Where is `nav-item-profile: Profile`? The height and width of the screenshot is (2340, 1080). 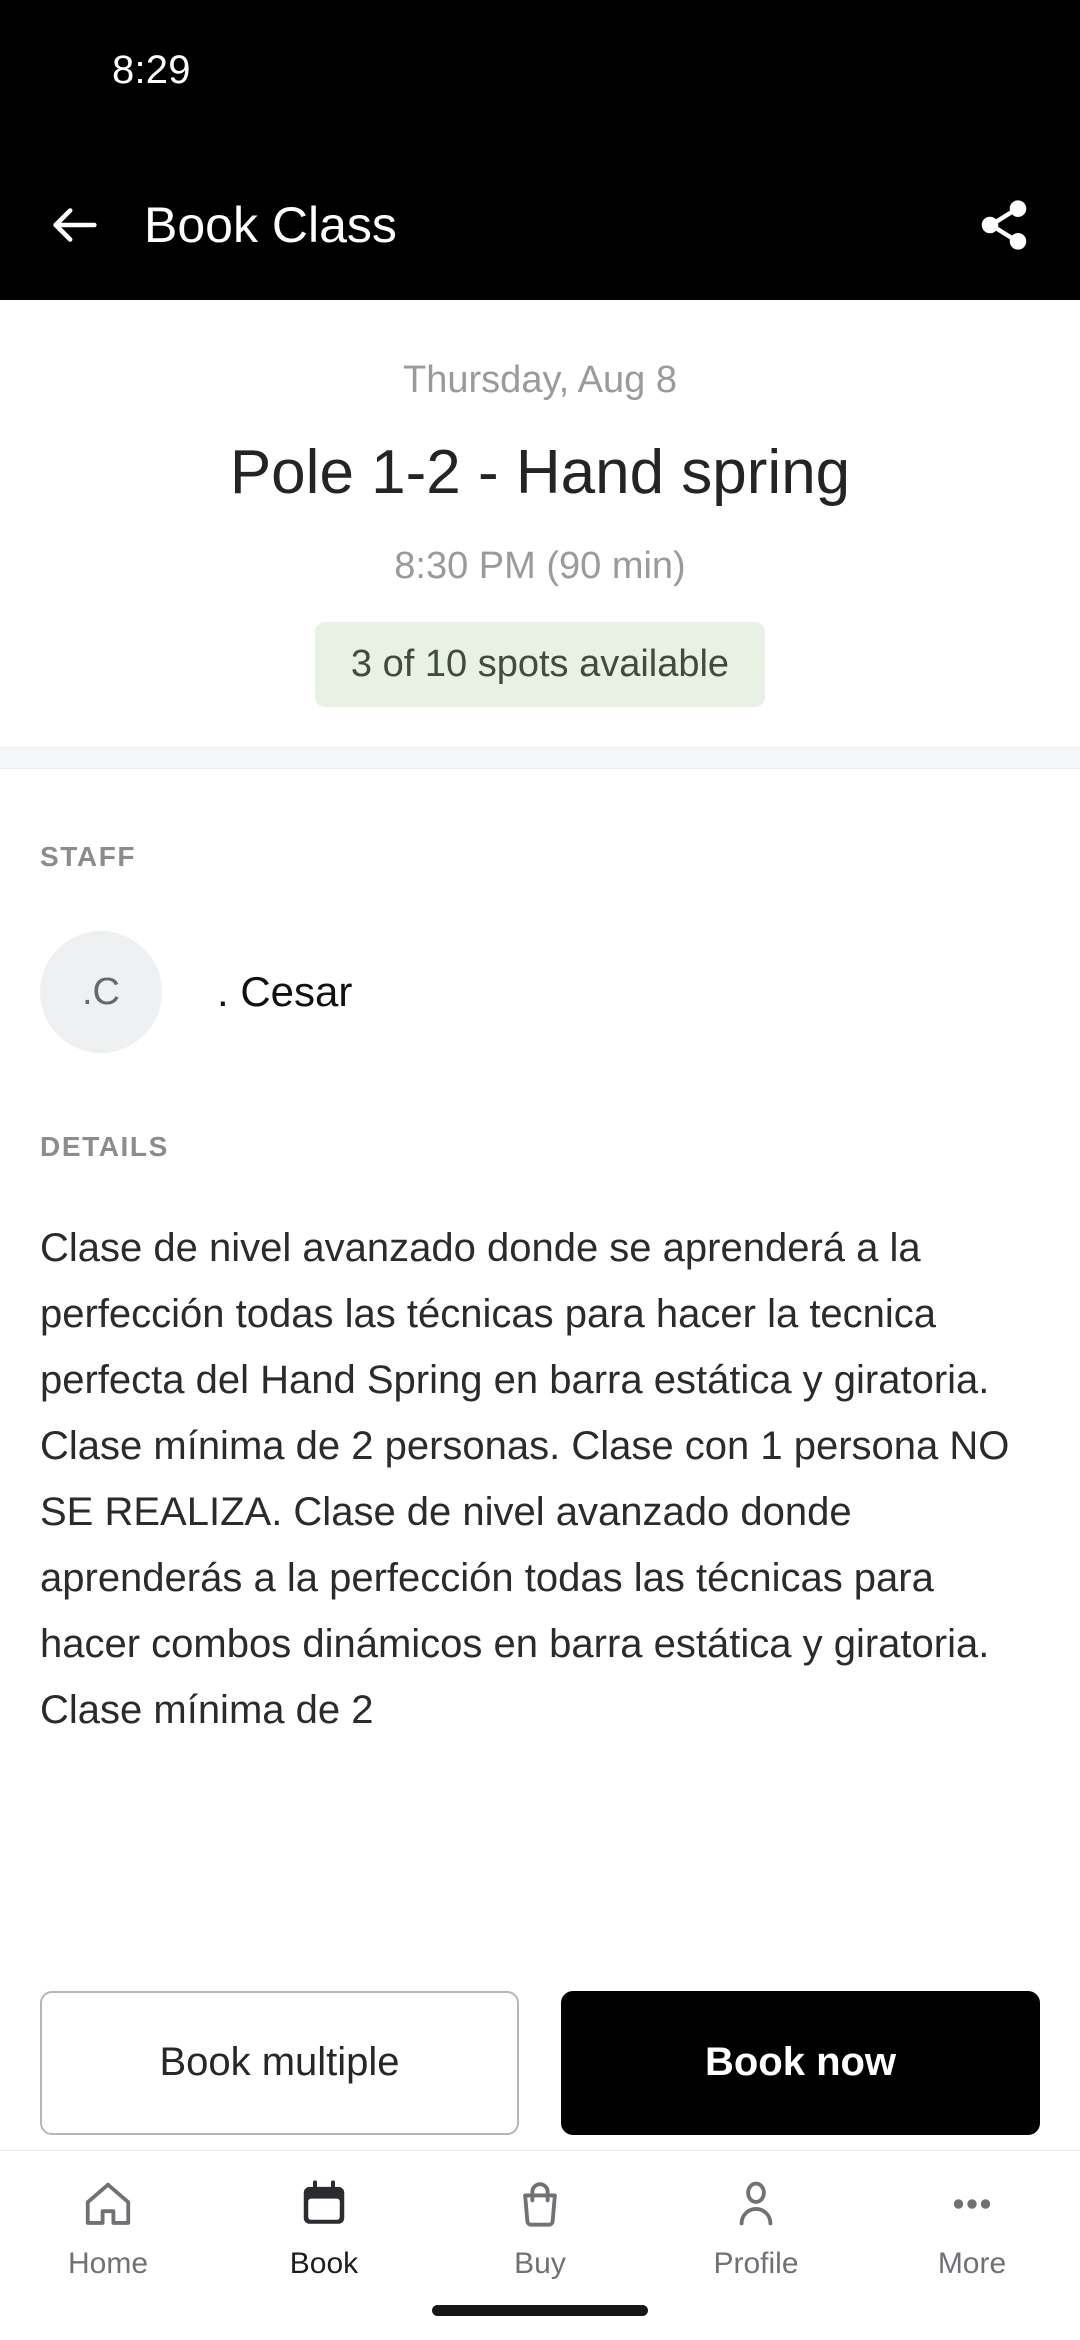
nav-item-profile: Profile is located at coordinates (756, 2227).